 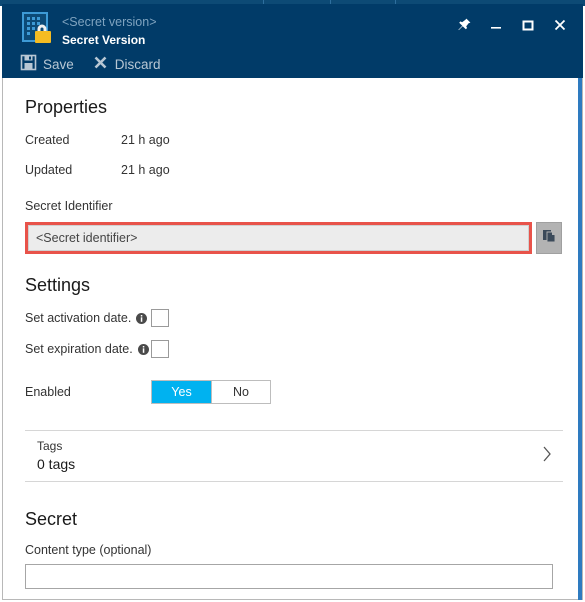 What do you see at coordinates (294, 456) in the screenshot?
I see `tags-row: Tags 0 tags` at bounding box center [294, 456].